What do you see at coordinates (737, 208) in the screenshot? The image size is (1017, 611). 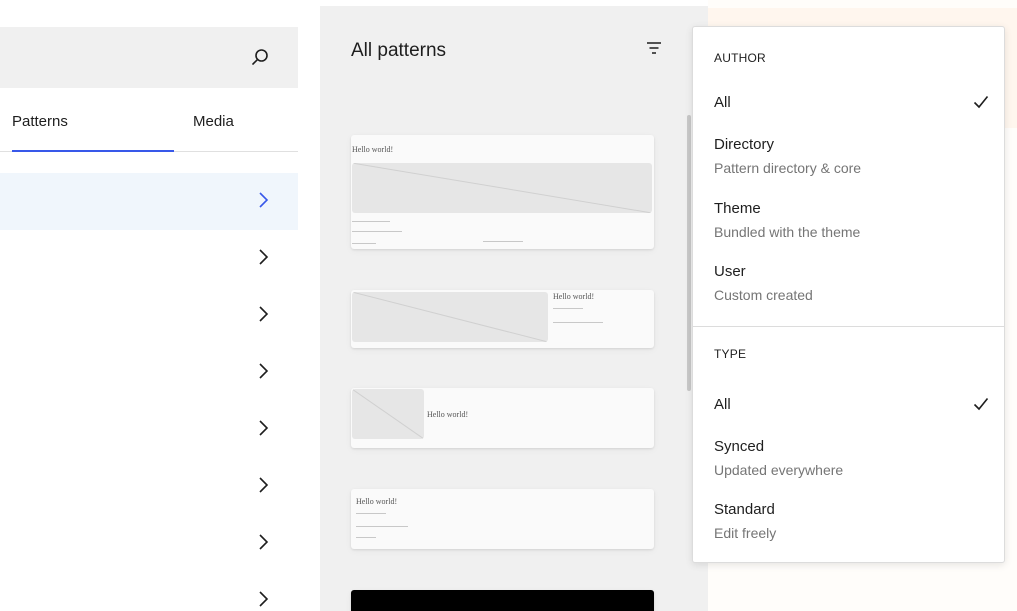 I see `option-label: Theme` at bounding box center [737, 208].